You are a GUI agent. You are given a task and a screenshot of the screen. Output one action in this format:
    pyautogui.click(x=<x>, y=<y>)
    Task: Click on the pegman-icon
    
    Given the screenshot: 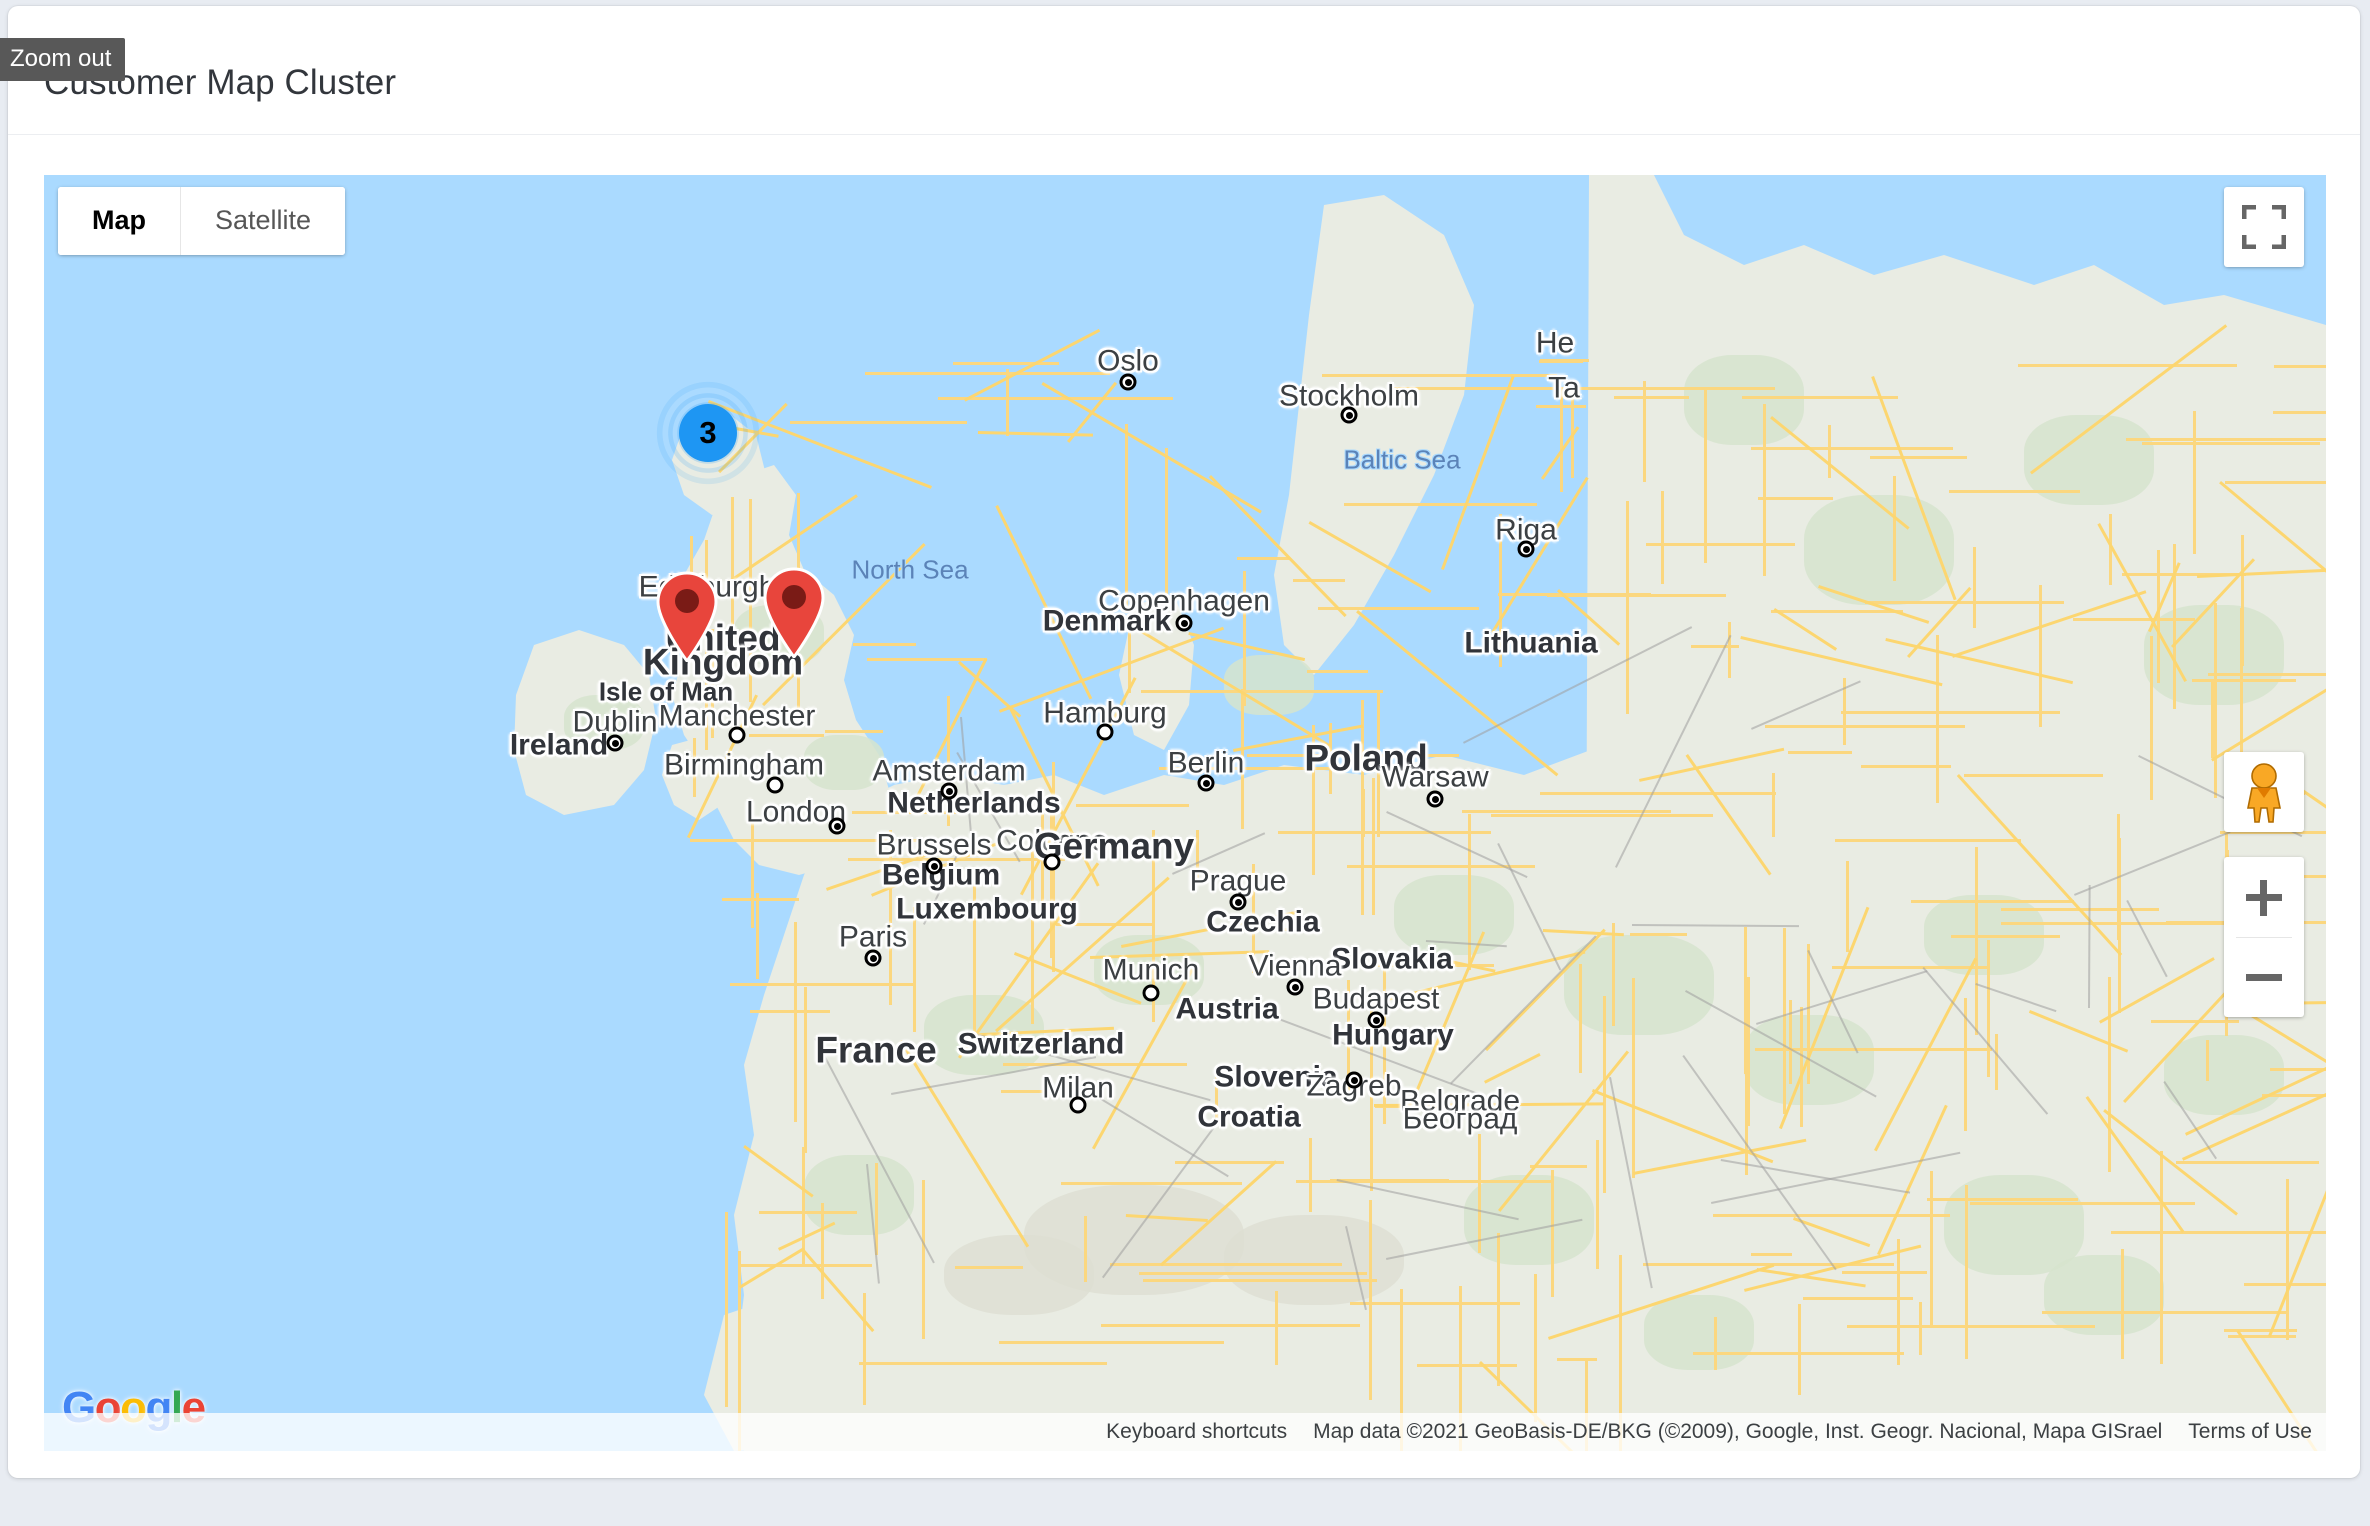 What is the action you would take?
    pyautogui.click(x=2264, y=792)
    